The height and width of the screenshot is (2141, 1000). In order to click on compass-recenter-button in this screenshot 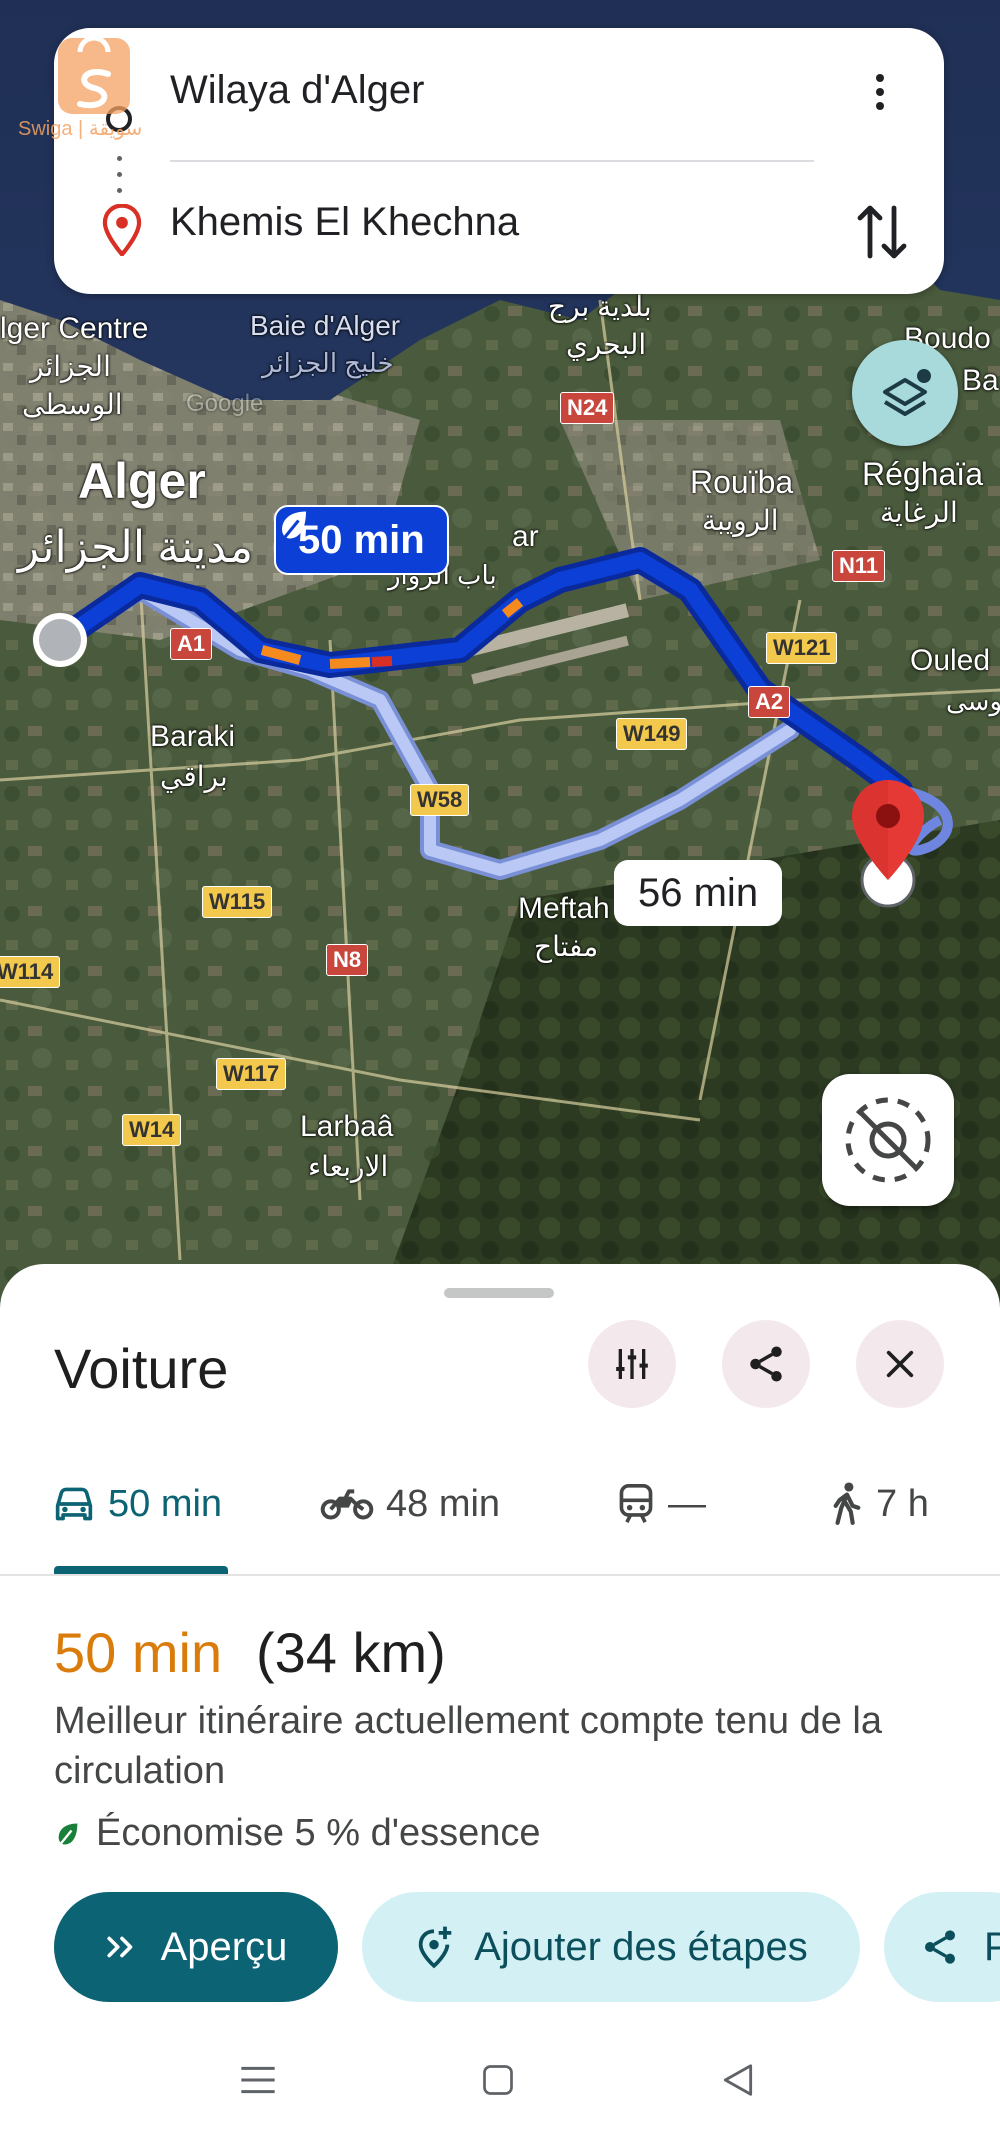, I will do `click(888, 1140)`.